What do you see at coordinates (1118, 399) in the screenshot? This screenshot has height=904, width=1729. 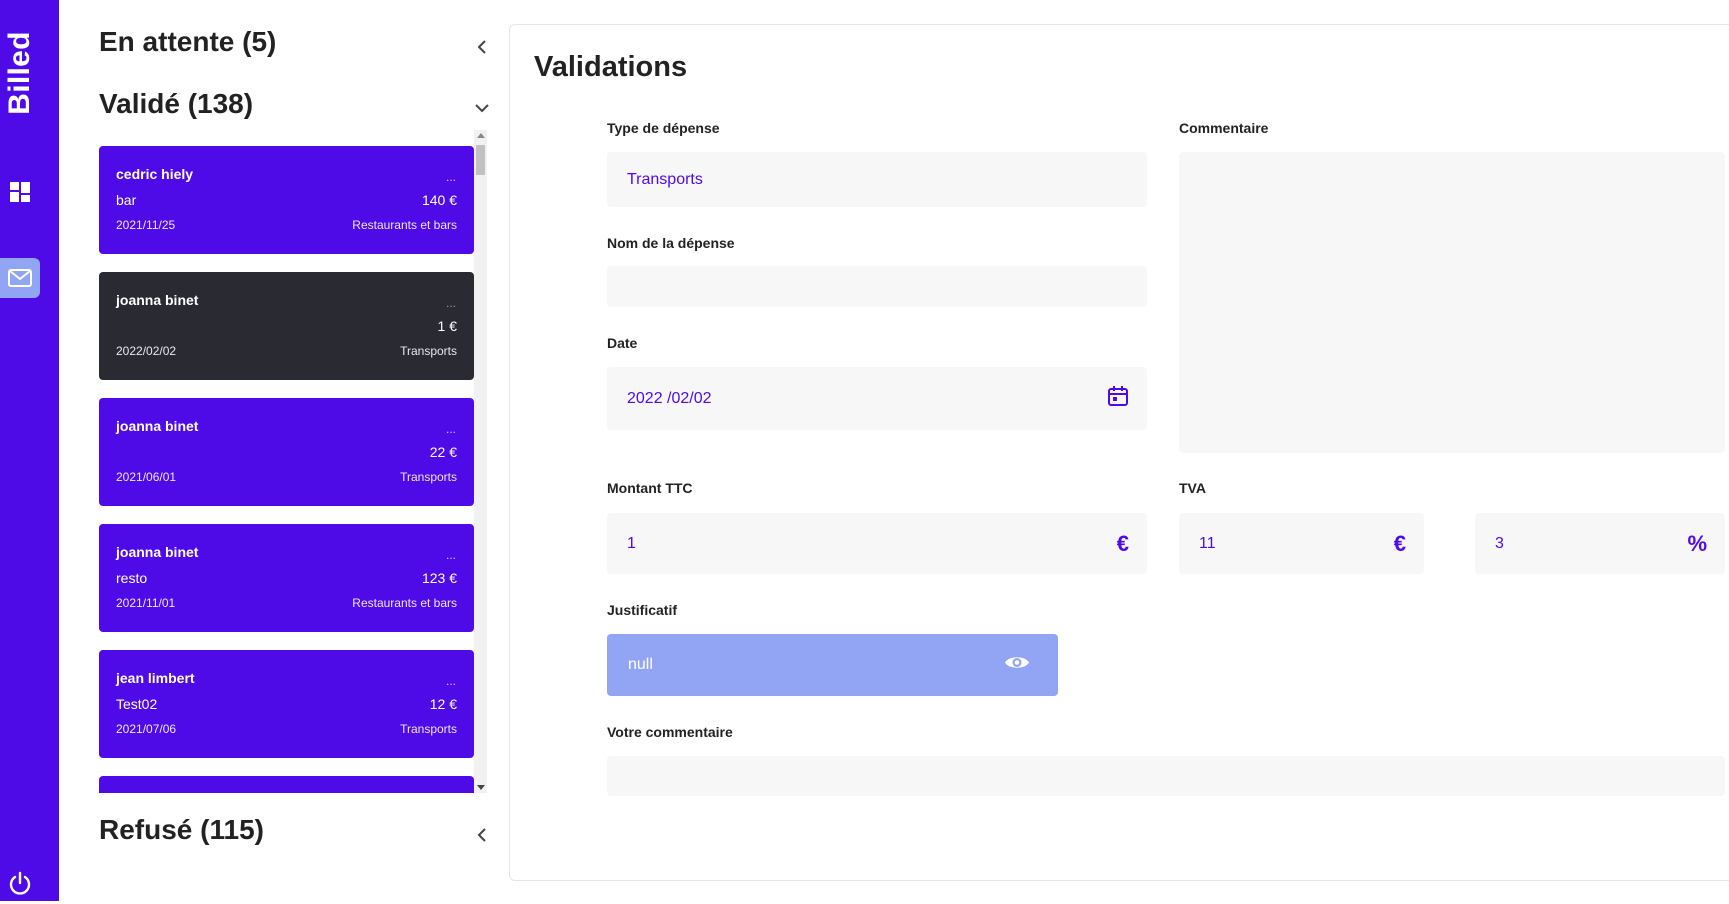 I see `calendar-icon` at bounding box center [1118, 399].